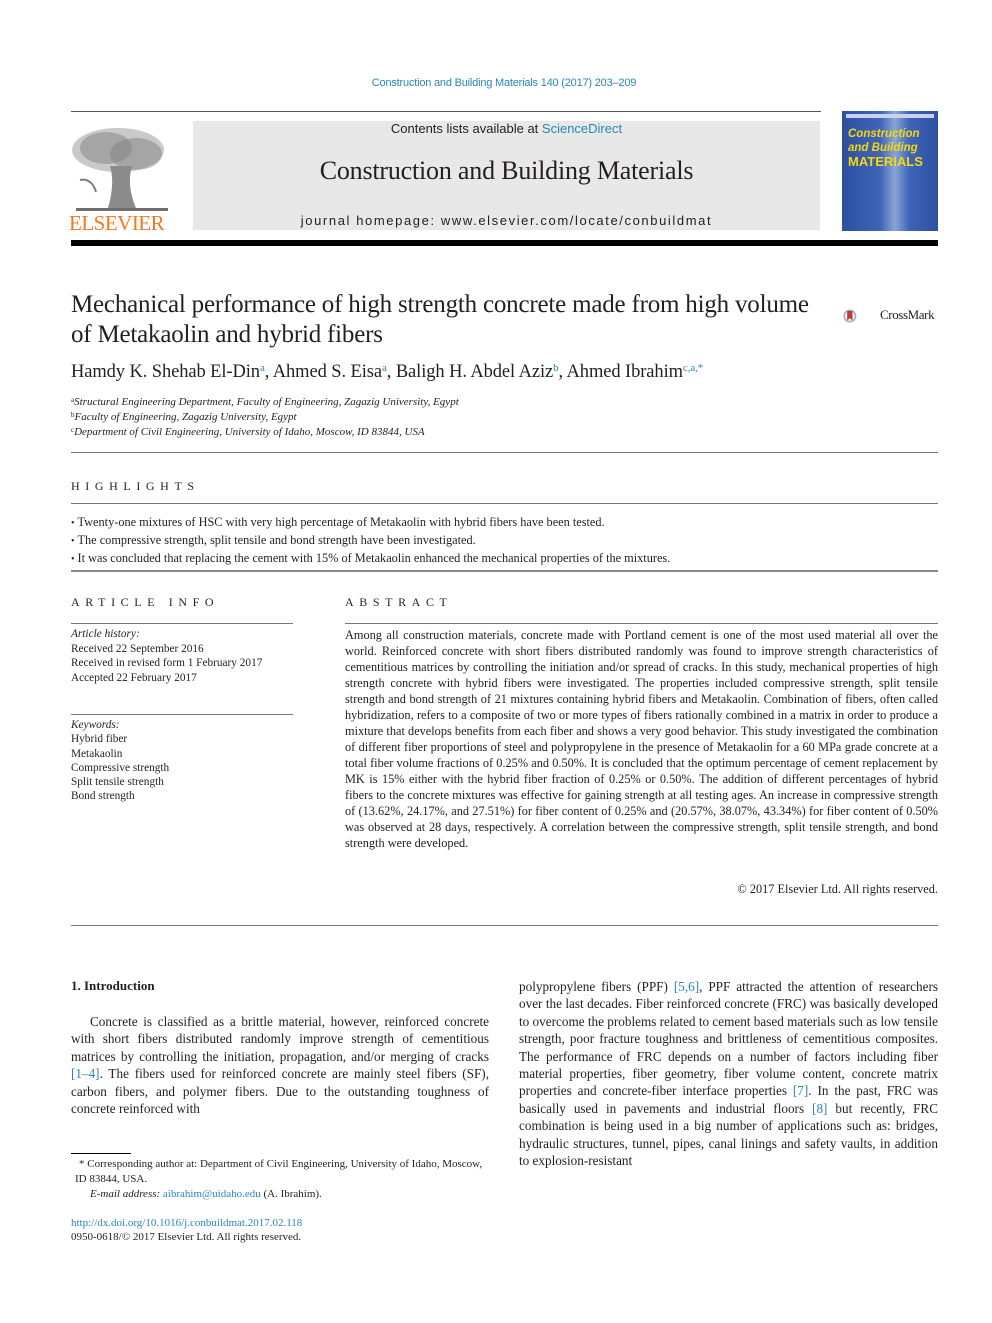  I want to click on header-rule, so click(446, 111).